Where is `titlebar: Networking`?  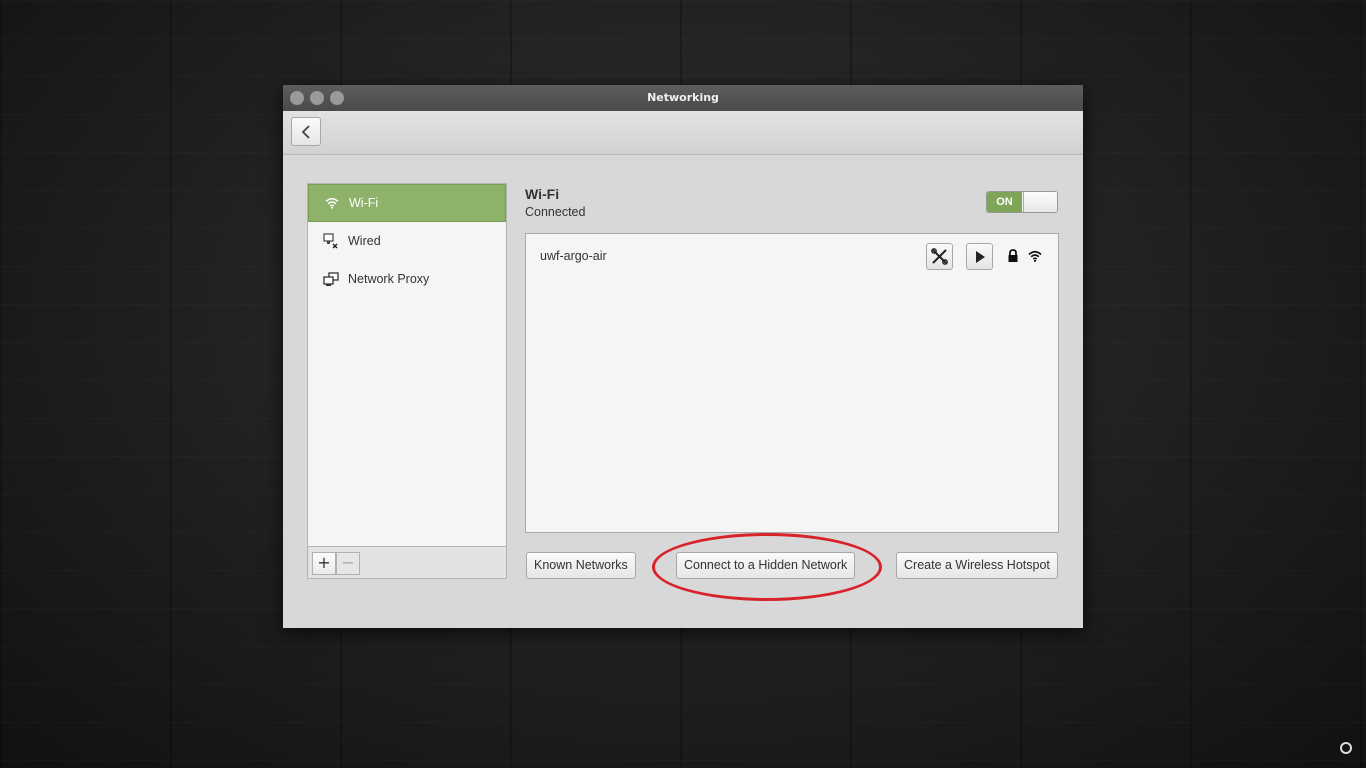
titlebar: Networking is located at coordinates (683, 98).